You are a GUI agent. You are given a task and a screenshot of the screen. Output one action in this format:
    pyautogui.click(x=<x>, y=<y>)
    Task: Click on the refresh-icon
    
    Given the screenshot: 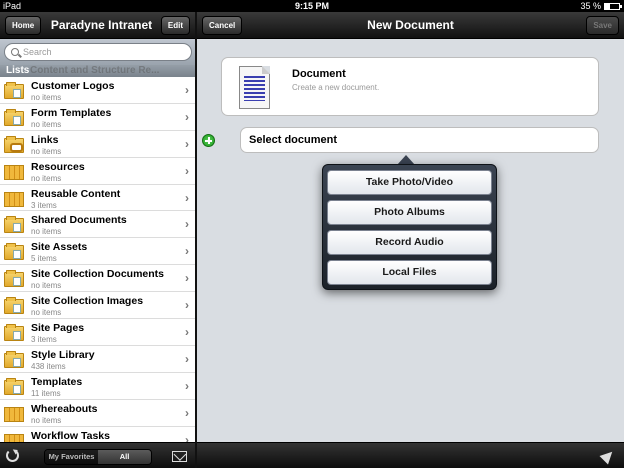 What is the action you would take?
    pyautogui.click(x=12, y=455)
    